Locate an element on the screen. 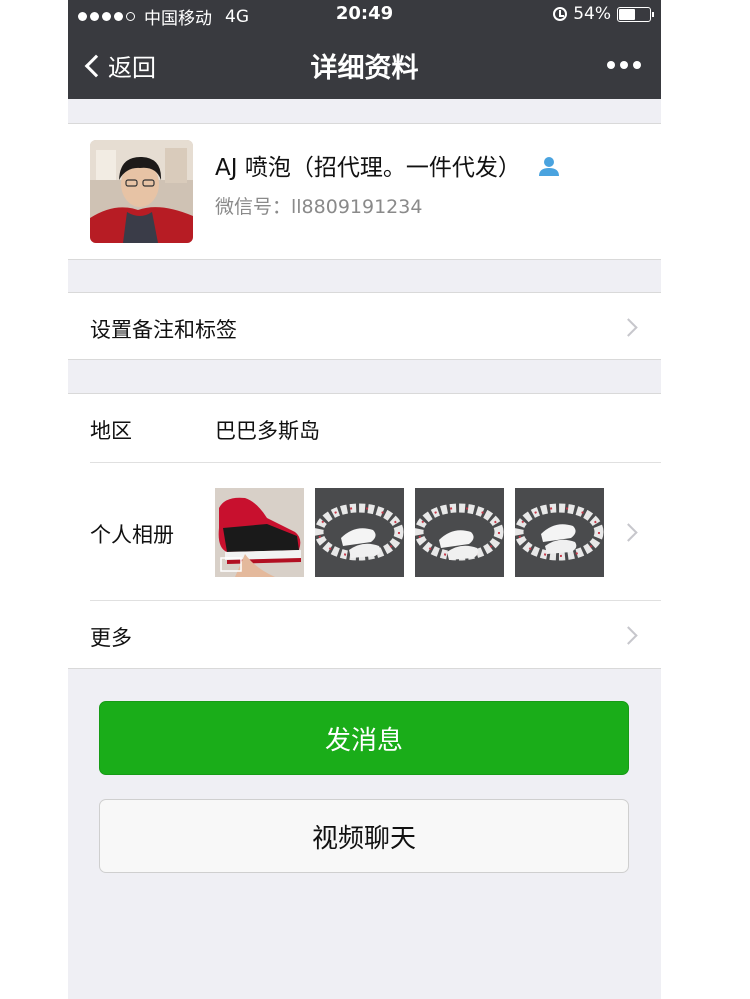 The image size is (750, 999). page-title: 详细资料 is located at coordinates (364, 68).